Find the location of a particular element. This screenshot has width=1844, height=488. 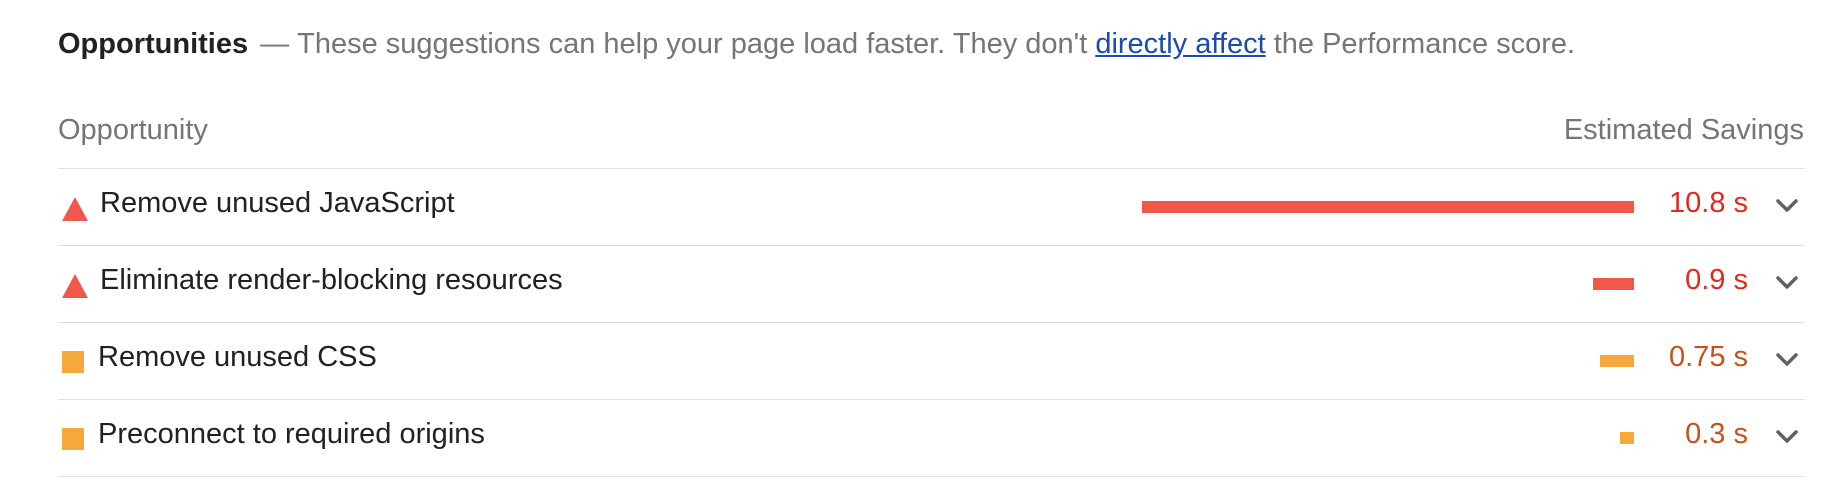

savings-value: 0.3 s is located at coordinates (1716, 434).